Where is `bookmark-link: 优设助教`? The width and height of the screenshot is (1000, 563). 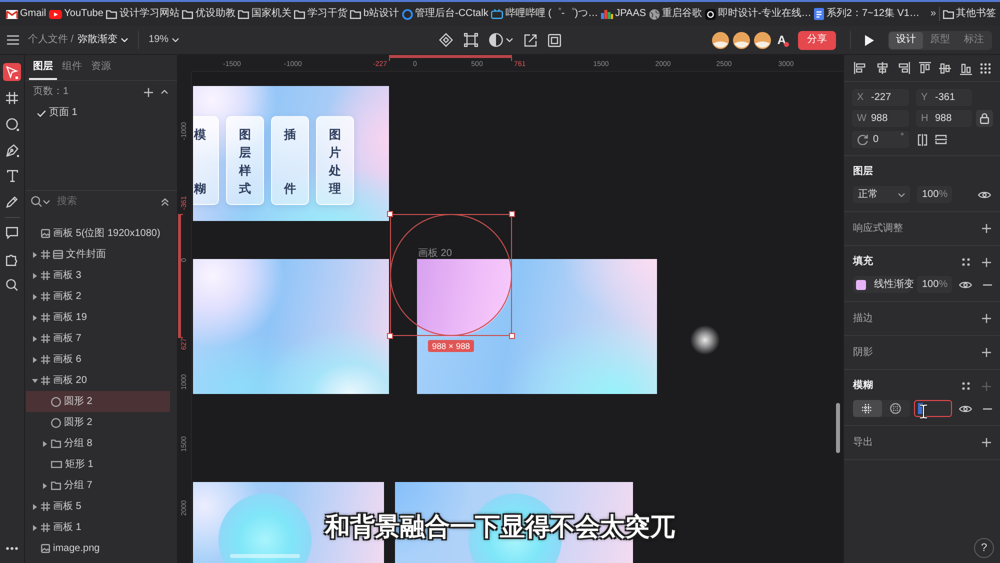 bookmark-link: 优设助教 is located at coordinates (209, 14).